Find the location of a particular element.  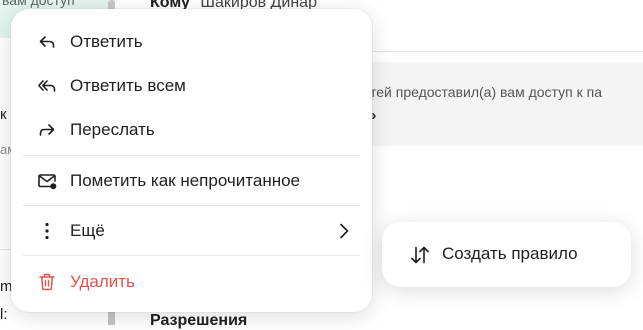

mail-unread-icon is located at coordinates (47, 182).